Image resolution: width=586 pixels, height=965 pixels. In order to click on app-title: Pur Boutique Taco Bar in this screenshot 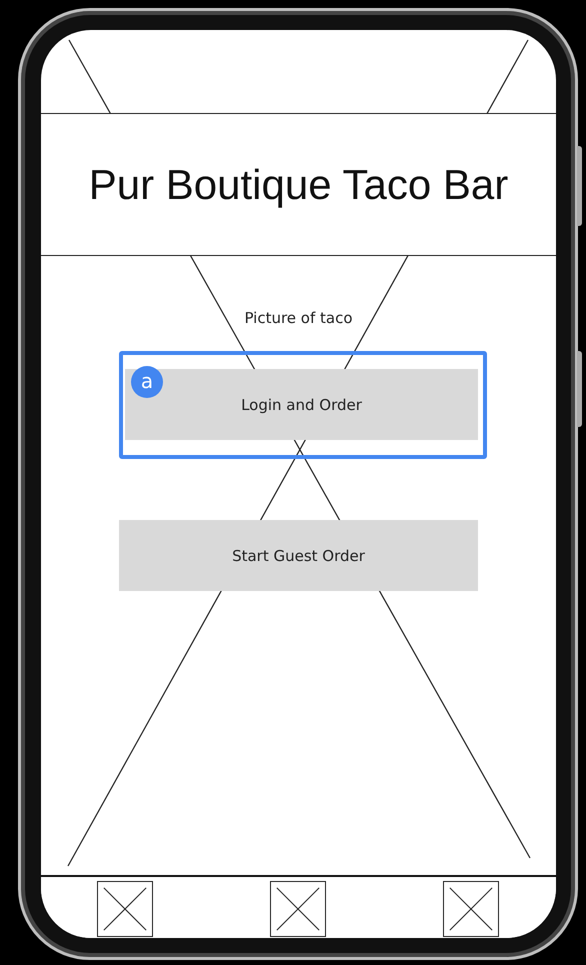, I will do `click(298, 184)`.